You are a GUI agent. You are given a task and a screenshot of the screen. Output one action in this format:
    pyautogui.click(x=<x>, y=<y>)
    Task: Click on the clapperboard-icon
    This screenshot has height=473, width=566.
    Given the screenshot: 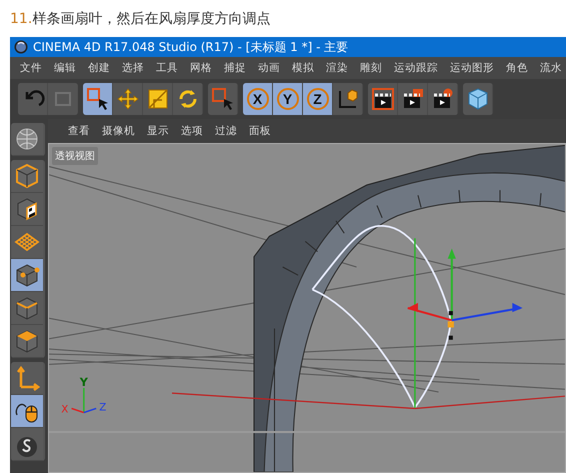 What is the action you would take?
    pyautogui.click(x=382, y=99)
    